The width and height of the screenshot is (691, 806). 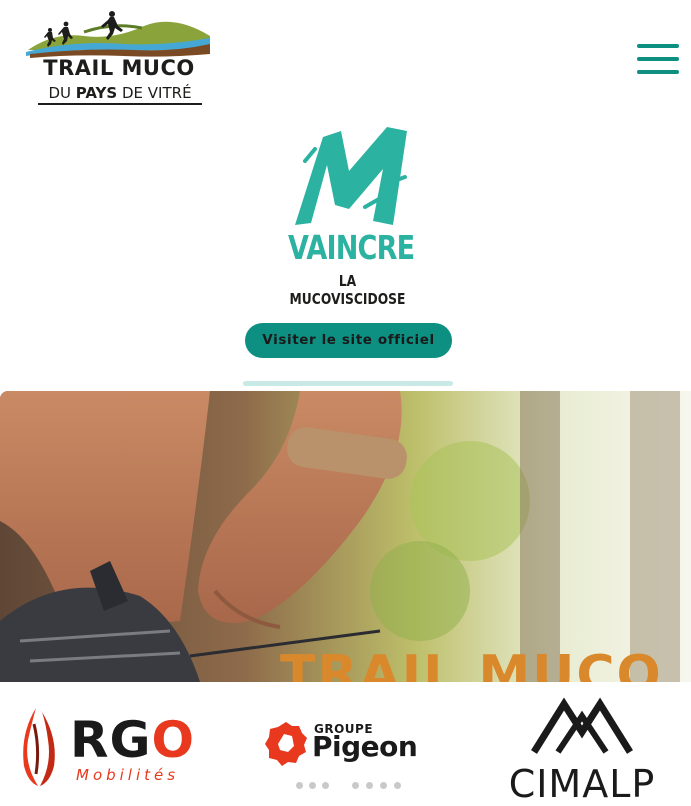 I want to click on site-logo: TRAIL MUCO DU PAYS DE VITRÉ, so click(x=119, y=60).